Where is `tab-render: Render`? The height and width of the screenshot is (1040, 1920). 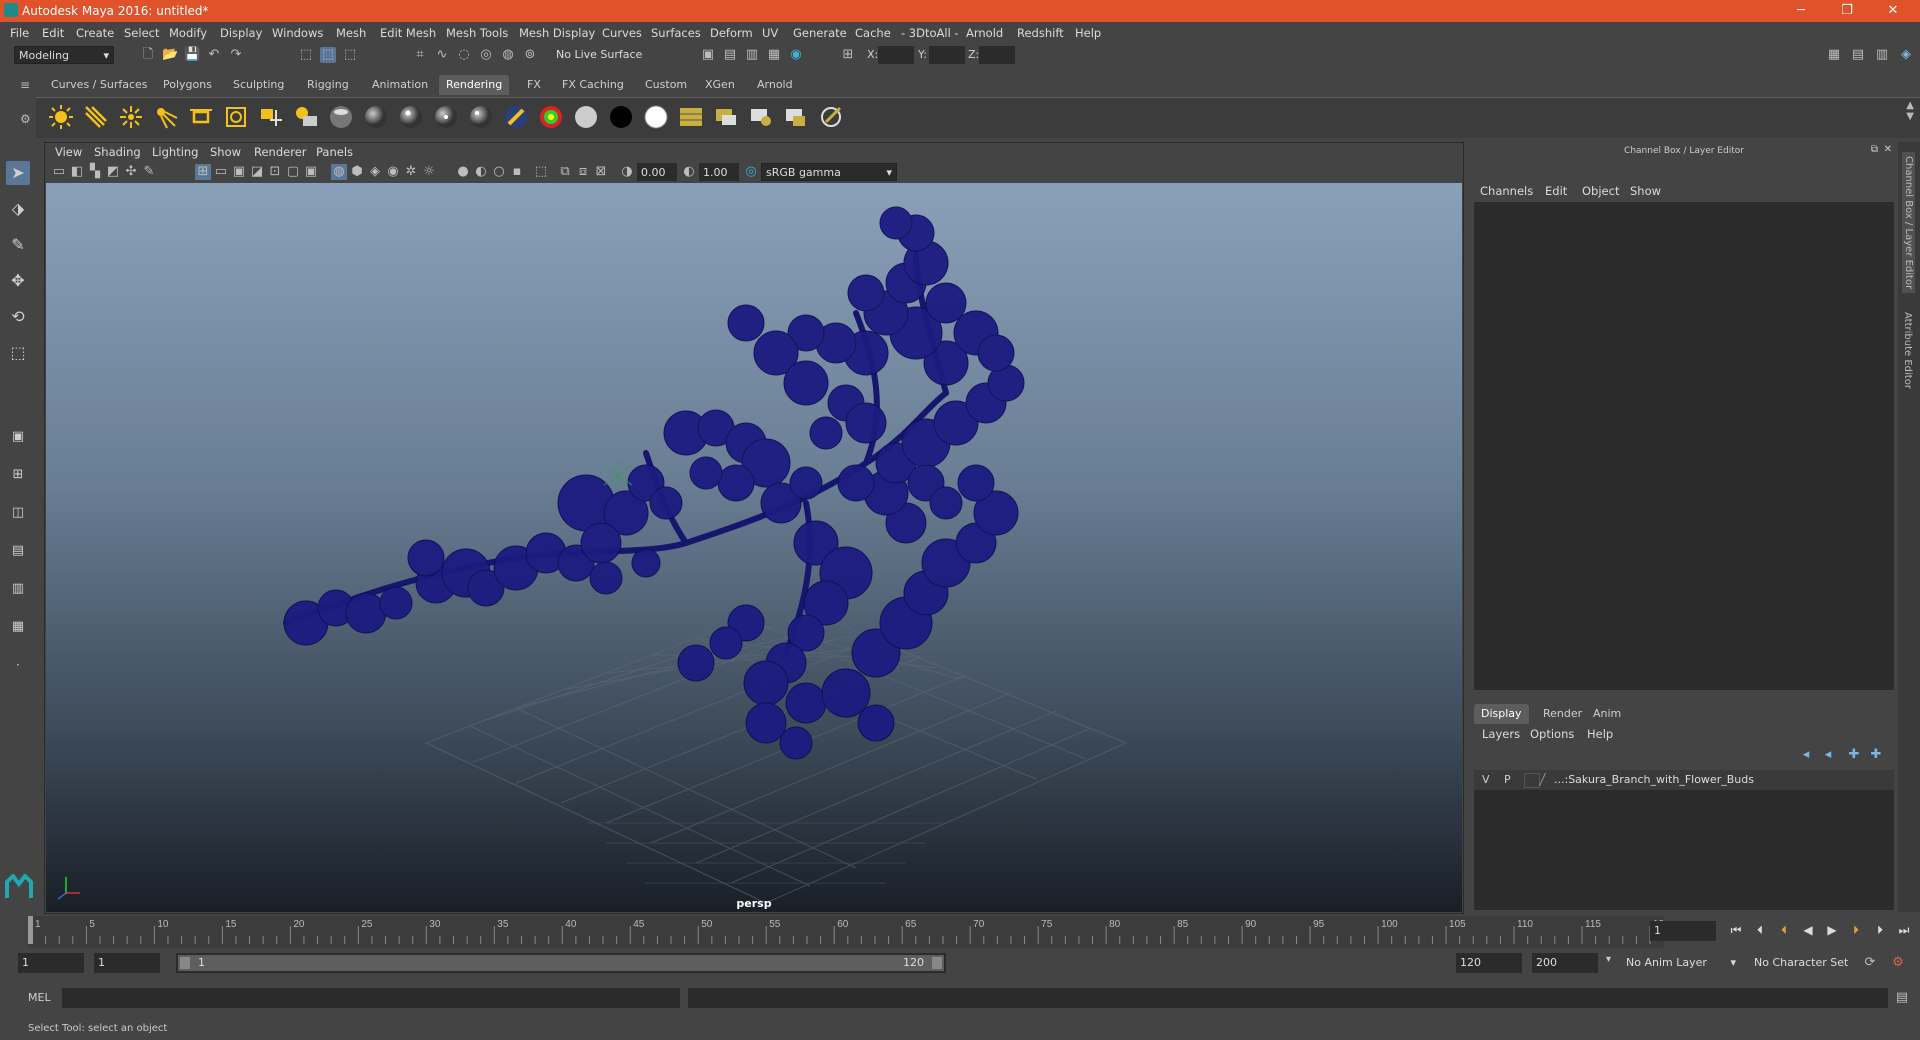
tab-render: Render is located at coordinates (1562, 714).